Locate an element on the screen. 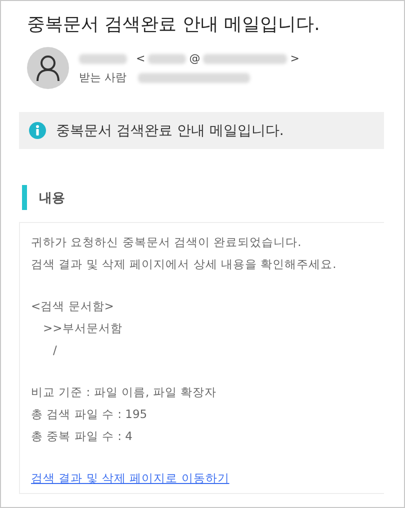 This screenshot has height=508, width=405. recipient-label: 받는 사람 is located at coordinates (102, 77).